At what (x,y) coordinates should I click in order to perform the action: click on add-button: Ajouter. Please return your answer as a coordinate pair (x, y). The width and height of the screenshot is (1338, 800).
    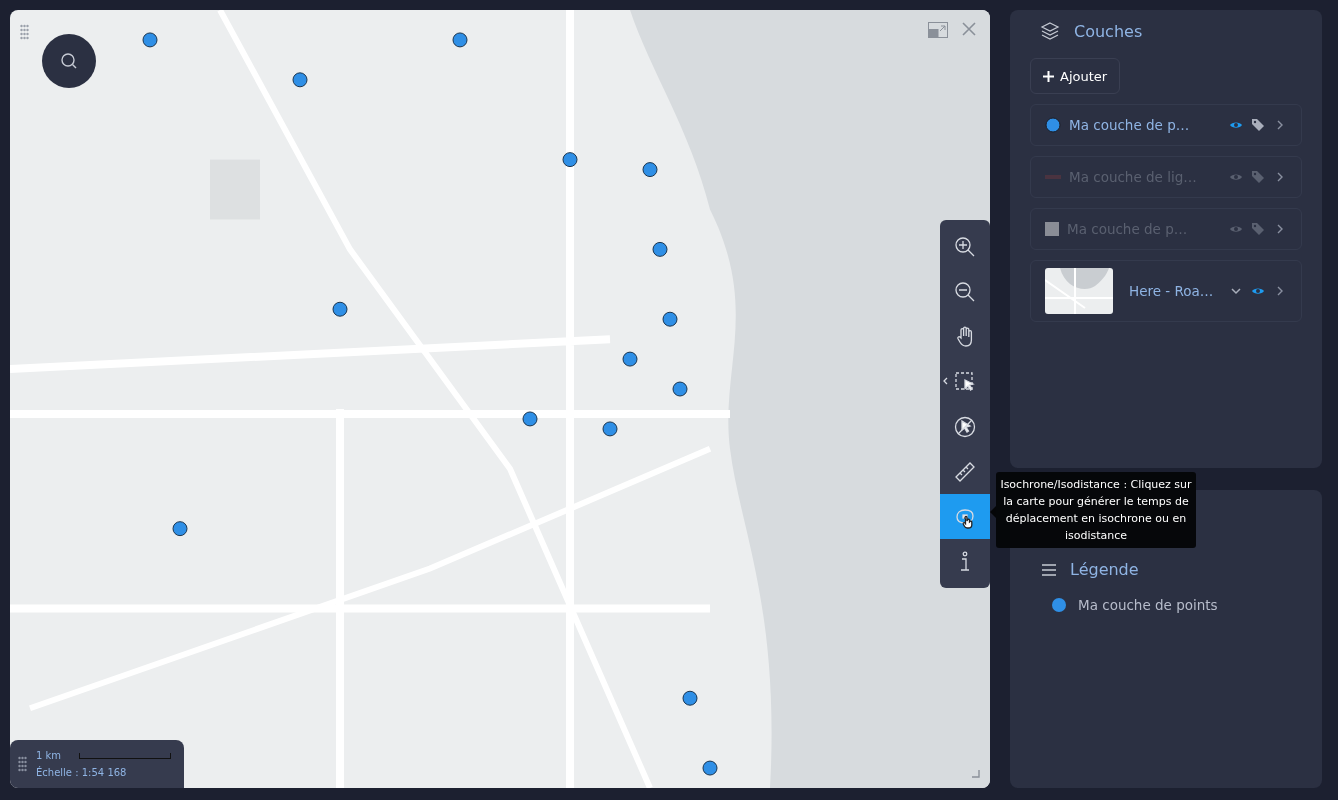
    Looking at the image, I should click on (1075, 76).